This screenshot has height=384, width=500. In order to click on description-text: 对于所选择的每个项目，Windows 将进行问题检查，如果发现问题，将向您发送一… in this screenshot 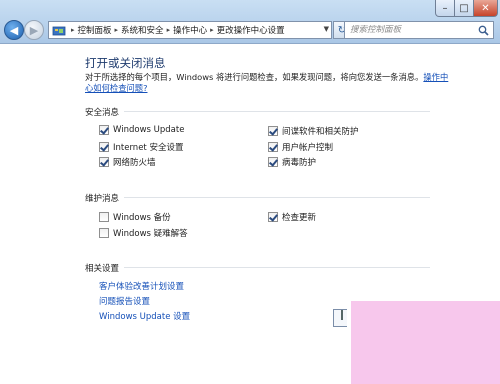, I will do `click(254, 77)`.